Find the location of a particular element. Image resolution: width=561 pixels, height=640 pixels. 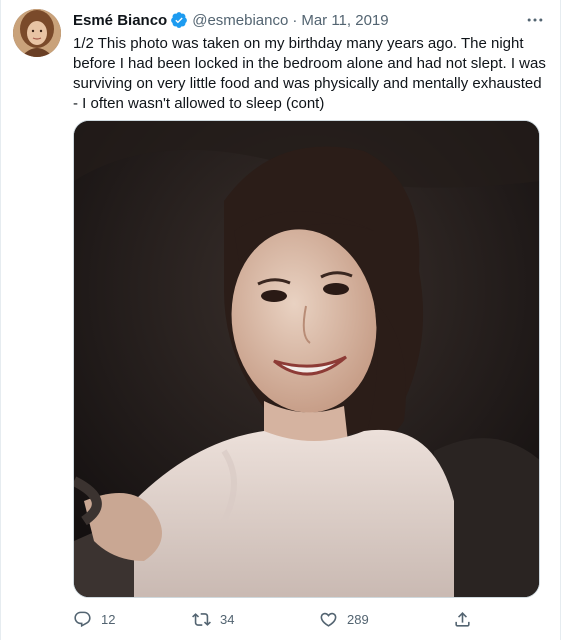

like-button: 289 is located at coordinates (344, 619).